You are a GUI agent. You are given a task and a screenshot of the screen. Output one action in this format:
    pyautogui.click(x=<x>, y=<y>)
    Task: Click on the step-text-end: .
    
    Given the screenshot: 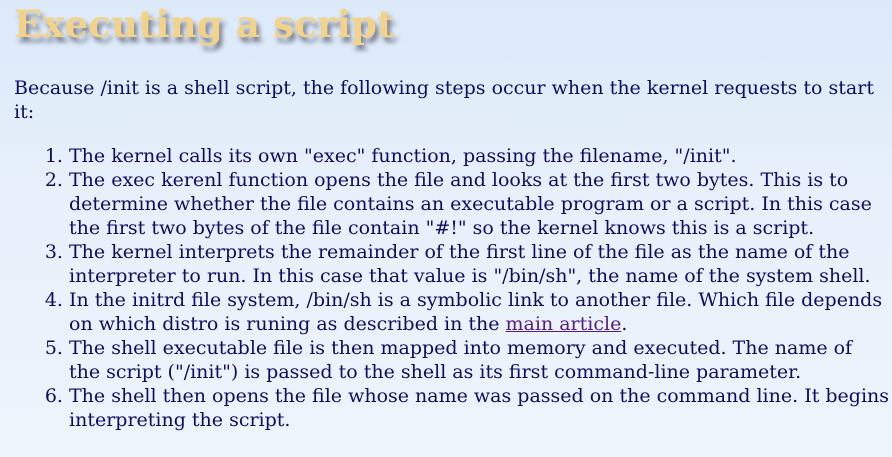 What is the action you would take?
    pyautogui.click(x=624, y=324)
    